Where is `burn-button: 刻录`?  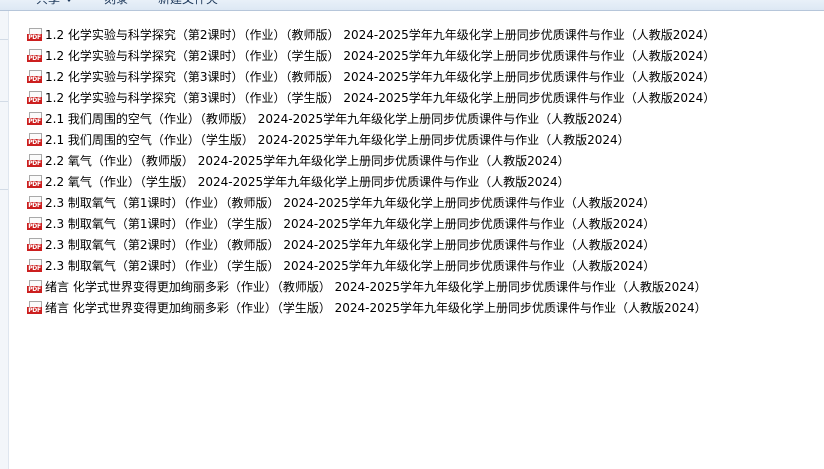 burn-button: 刻录 is located at coordinates (116, 4).